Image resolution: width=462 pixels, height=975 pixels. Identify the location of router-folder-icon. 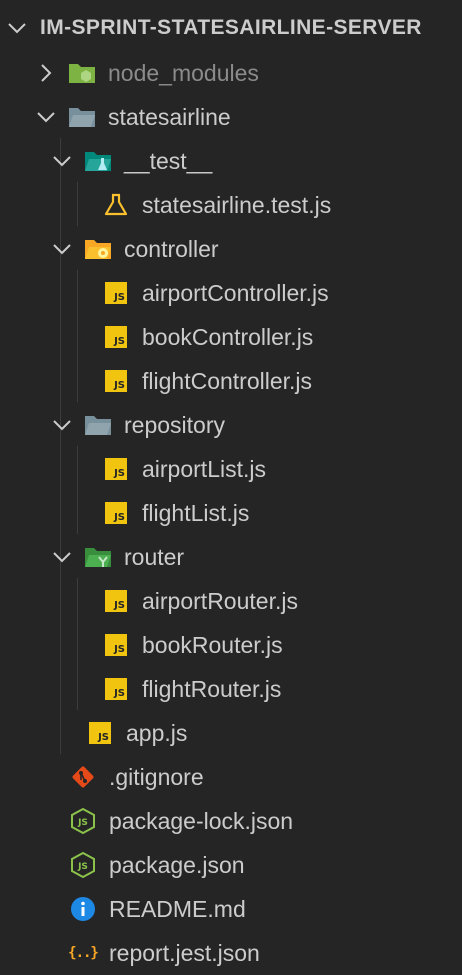
(98, 557).